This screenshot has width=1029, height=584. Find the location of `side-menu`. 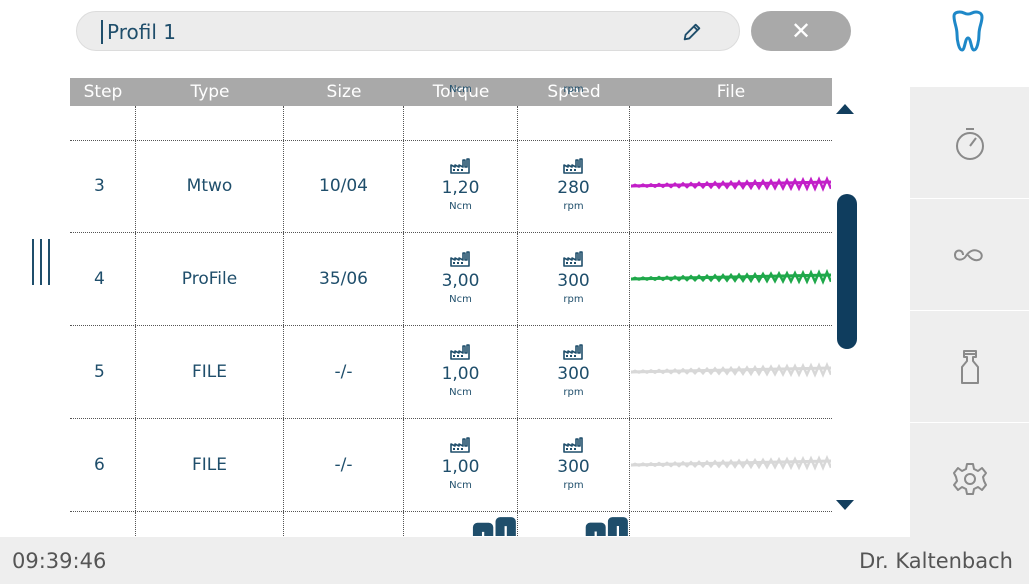

side-menu is located at coordinates (969, 311).